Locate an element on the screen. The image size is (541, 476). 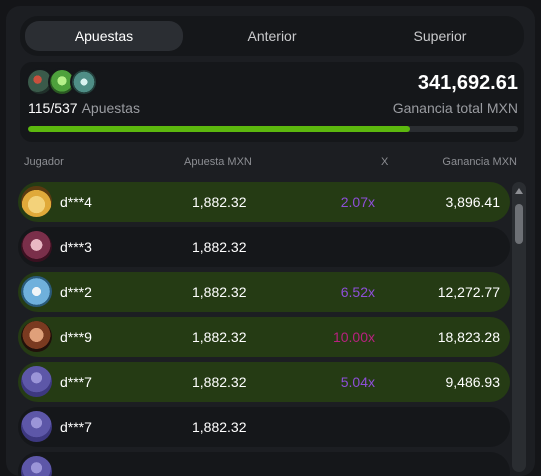
tab-bar: Apuestas Anterior Superior is located at coordinates (272, 36).